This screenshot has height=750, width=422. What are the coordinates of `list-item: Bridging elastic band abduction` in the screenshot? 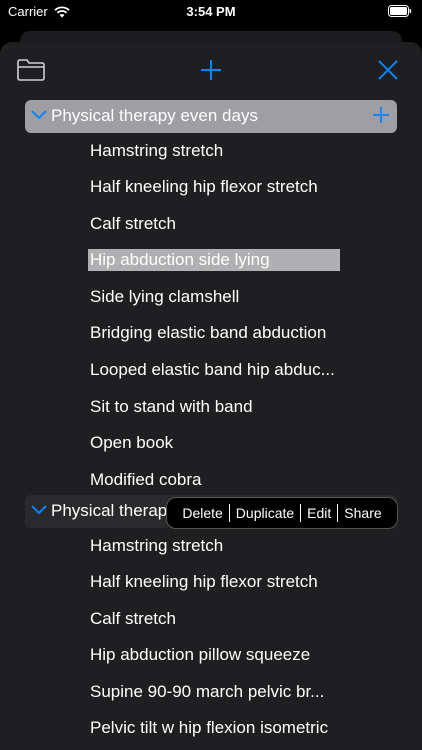 It's located at (208, 333).